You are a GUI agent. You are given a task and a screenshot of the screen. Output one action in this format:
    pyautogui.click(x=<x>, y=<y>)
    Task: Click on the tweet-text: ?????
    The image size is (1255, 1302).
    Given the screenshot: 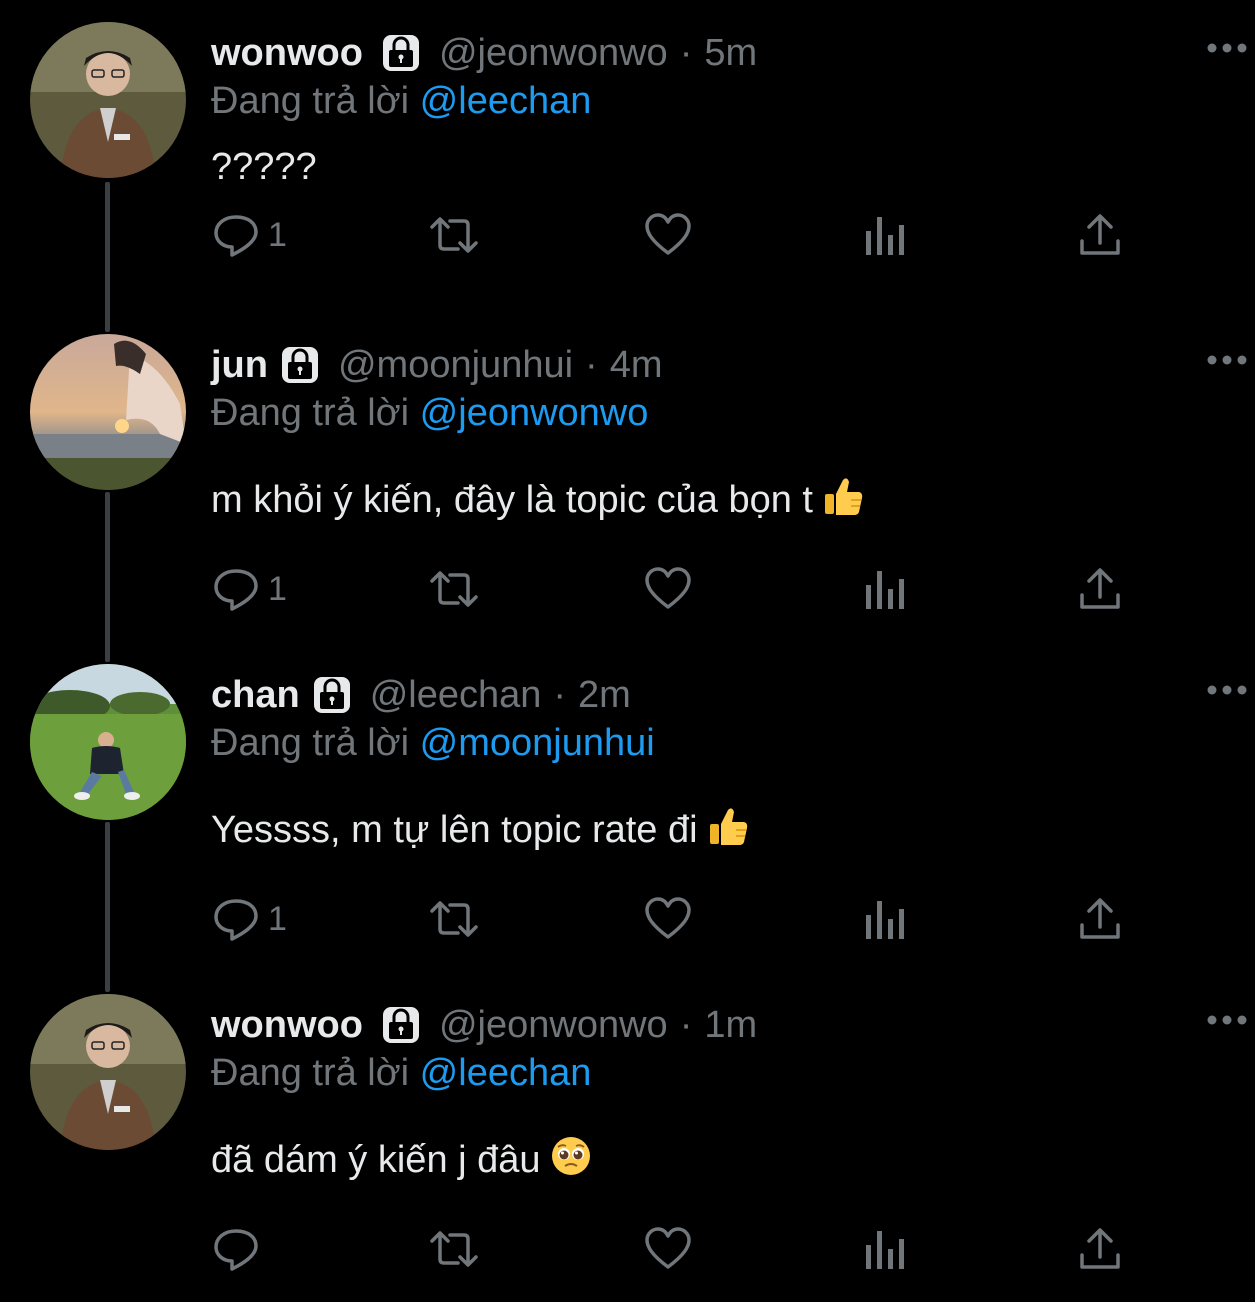 What is the action you would take?
    pyautogui.click(x=264, y=167)
    